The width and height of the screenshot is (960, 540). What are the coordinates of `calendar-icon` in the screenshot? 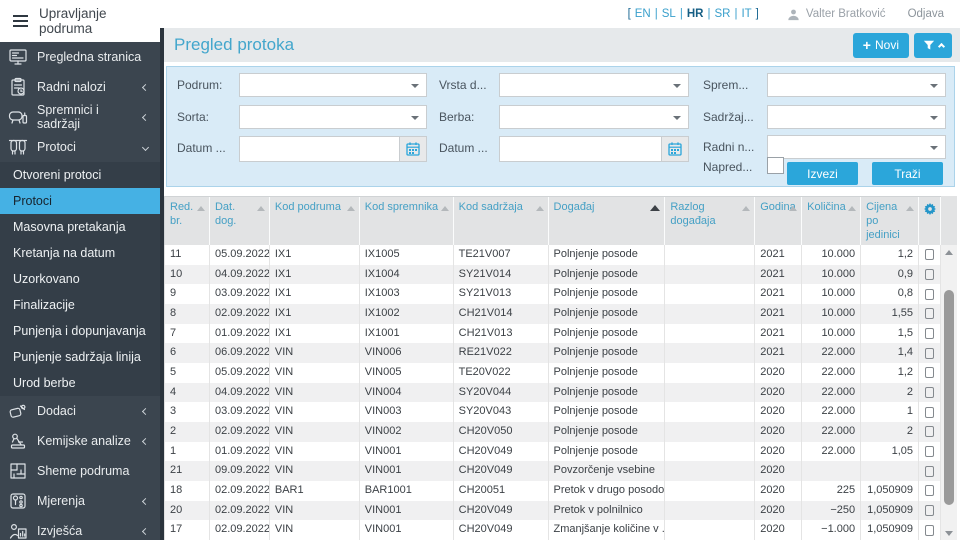 It's located at (675, 149).